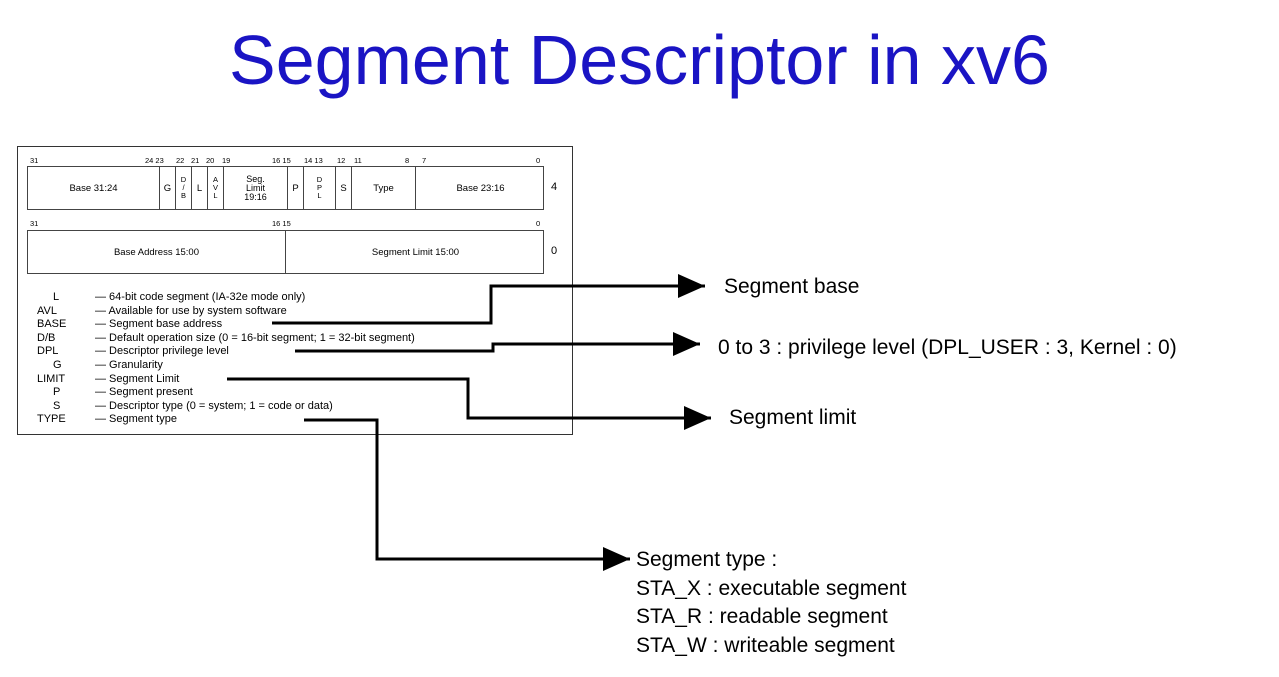  I want to click on annotation-segment-base: Segment base, so click(792, 286).